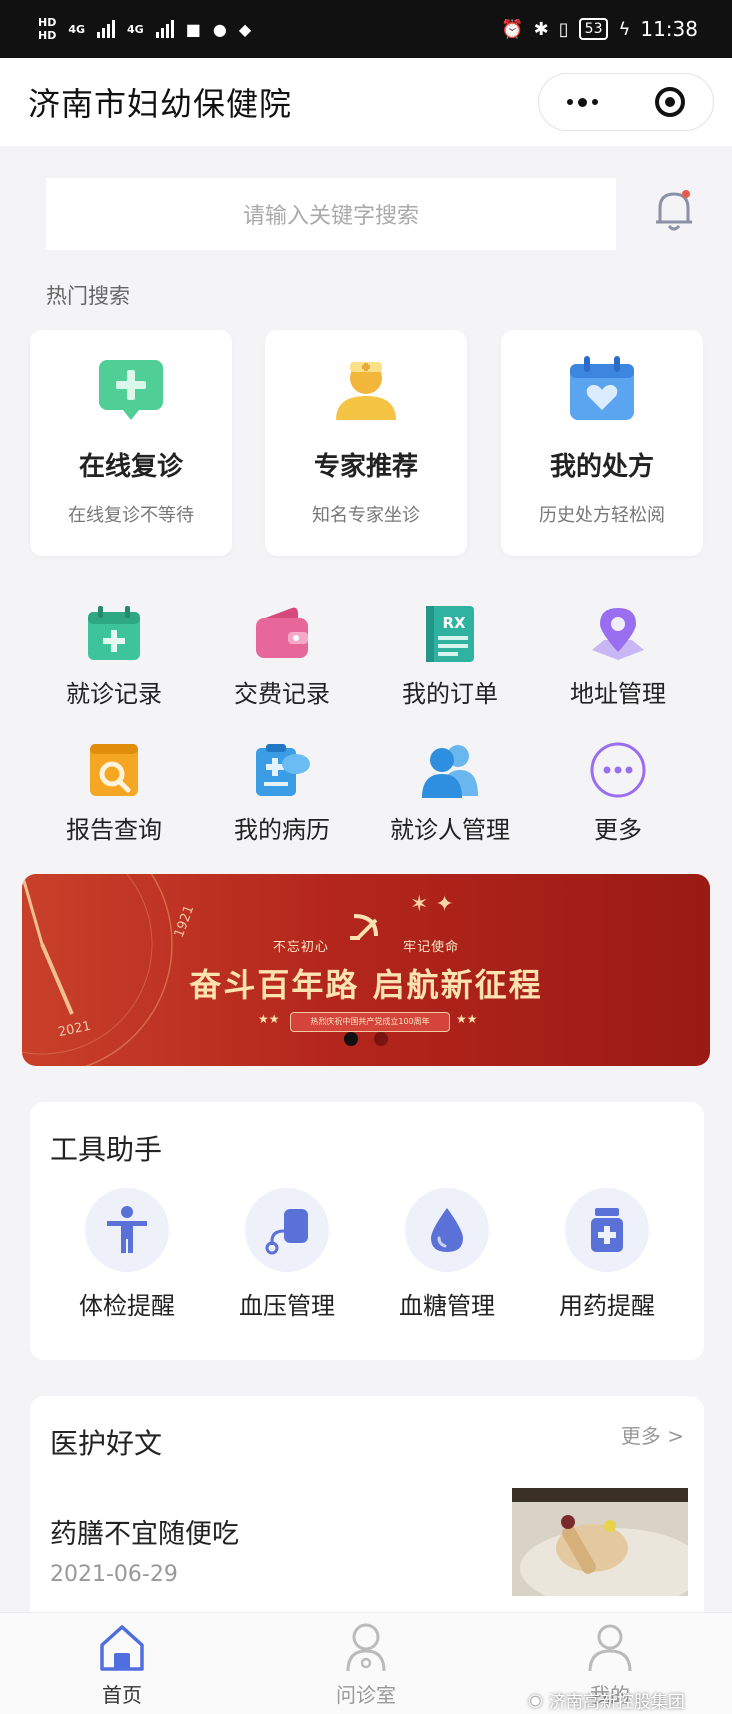 The width and height of the screenshot is (732, 1714). What do you see at coordinates (193, 29) in the screenshot?
I see `video-icon: ■` at bounding box center [193, 29].